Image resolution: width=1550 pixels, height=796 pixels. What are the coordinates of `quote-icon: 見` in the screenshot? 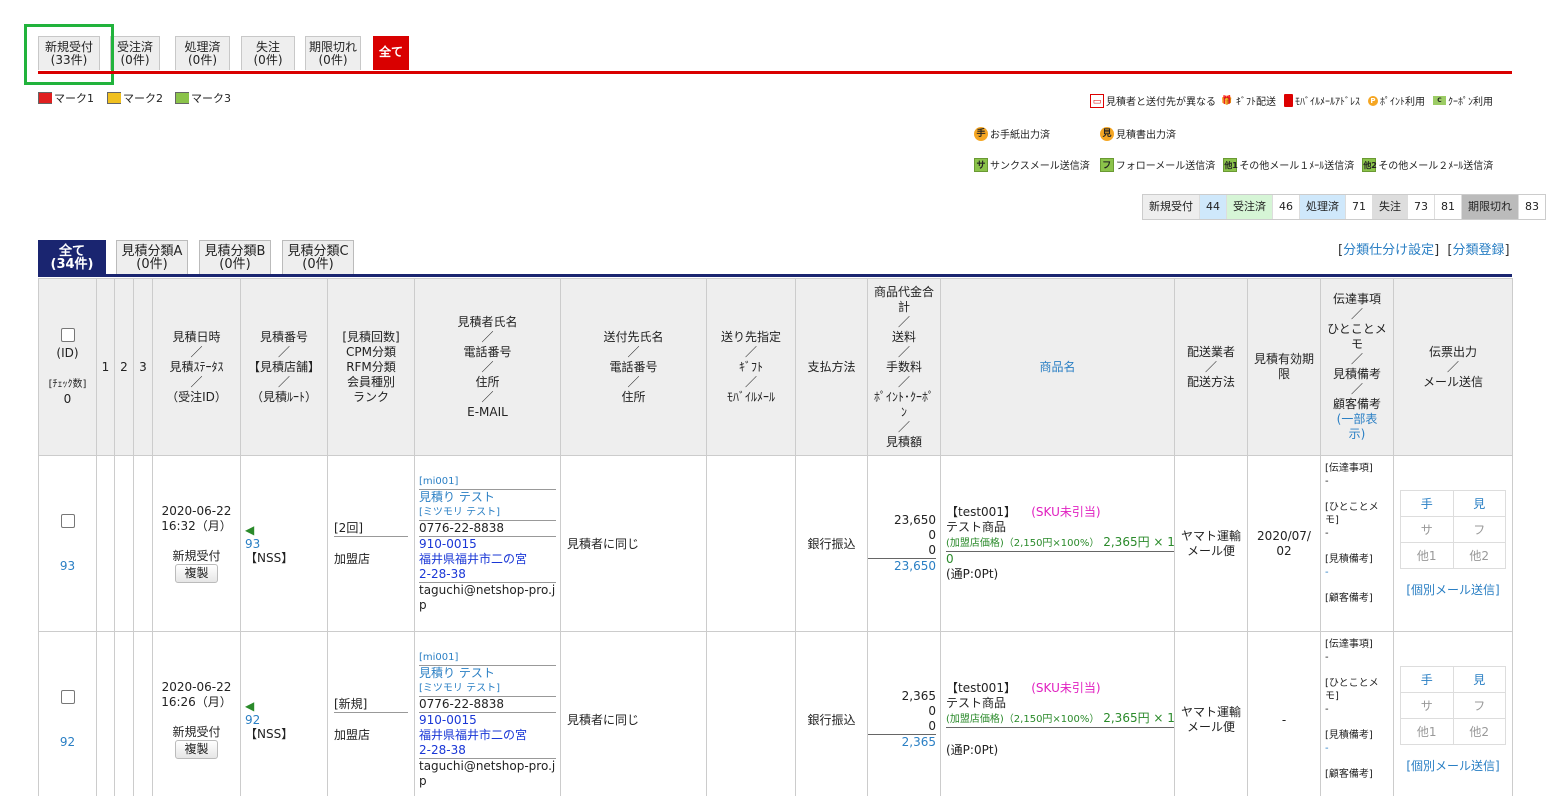 It's located at (1107, 133).